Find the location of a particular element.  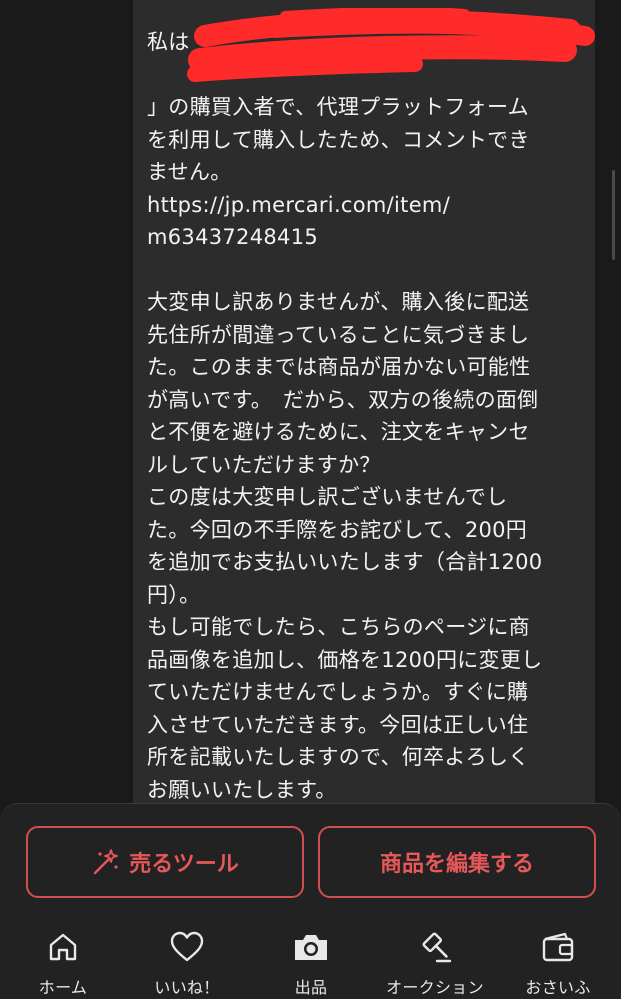

message-line: ません。 is located at coordinates (189, 172).